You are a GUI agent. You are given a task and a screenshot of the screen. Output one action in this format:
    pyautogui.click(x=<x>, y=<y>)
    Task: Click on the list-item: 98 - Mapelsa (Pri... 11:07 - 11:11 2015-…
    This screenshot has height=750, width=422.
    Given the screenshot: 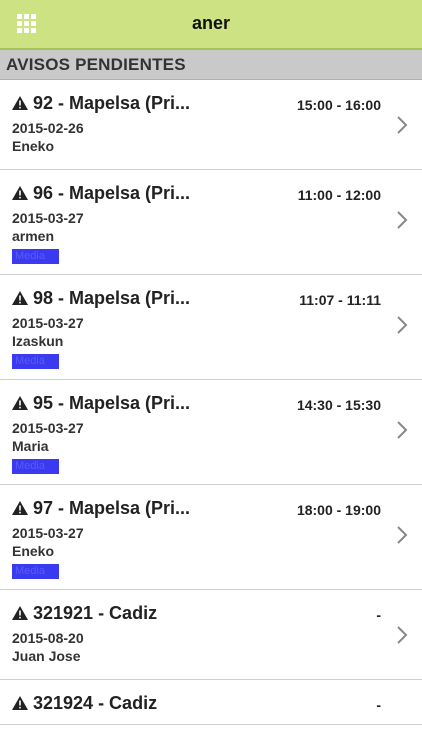 What is the action you would take?
    pyautogui.click(x=211, y=327)
    